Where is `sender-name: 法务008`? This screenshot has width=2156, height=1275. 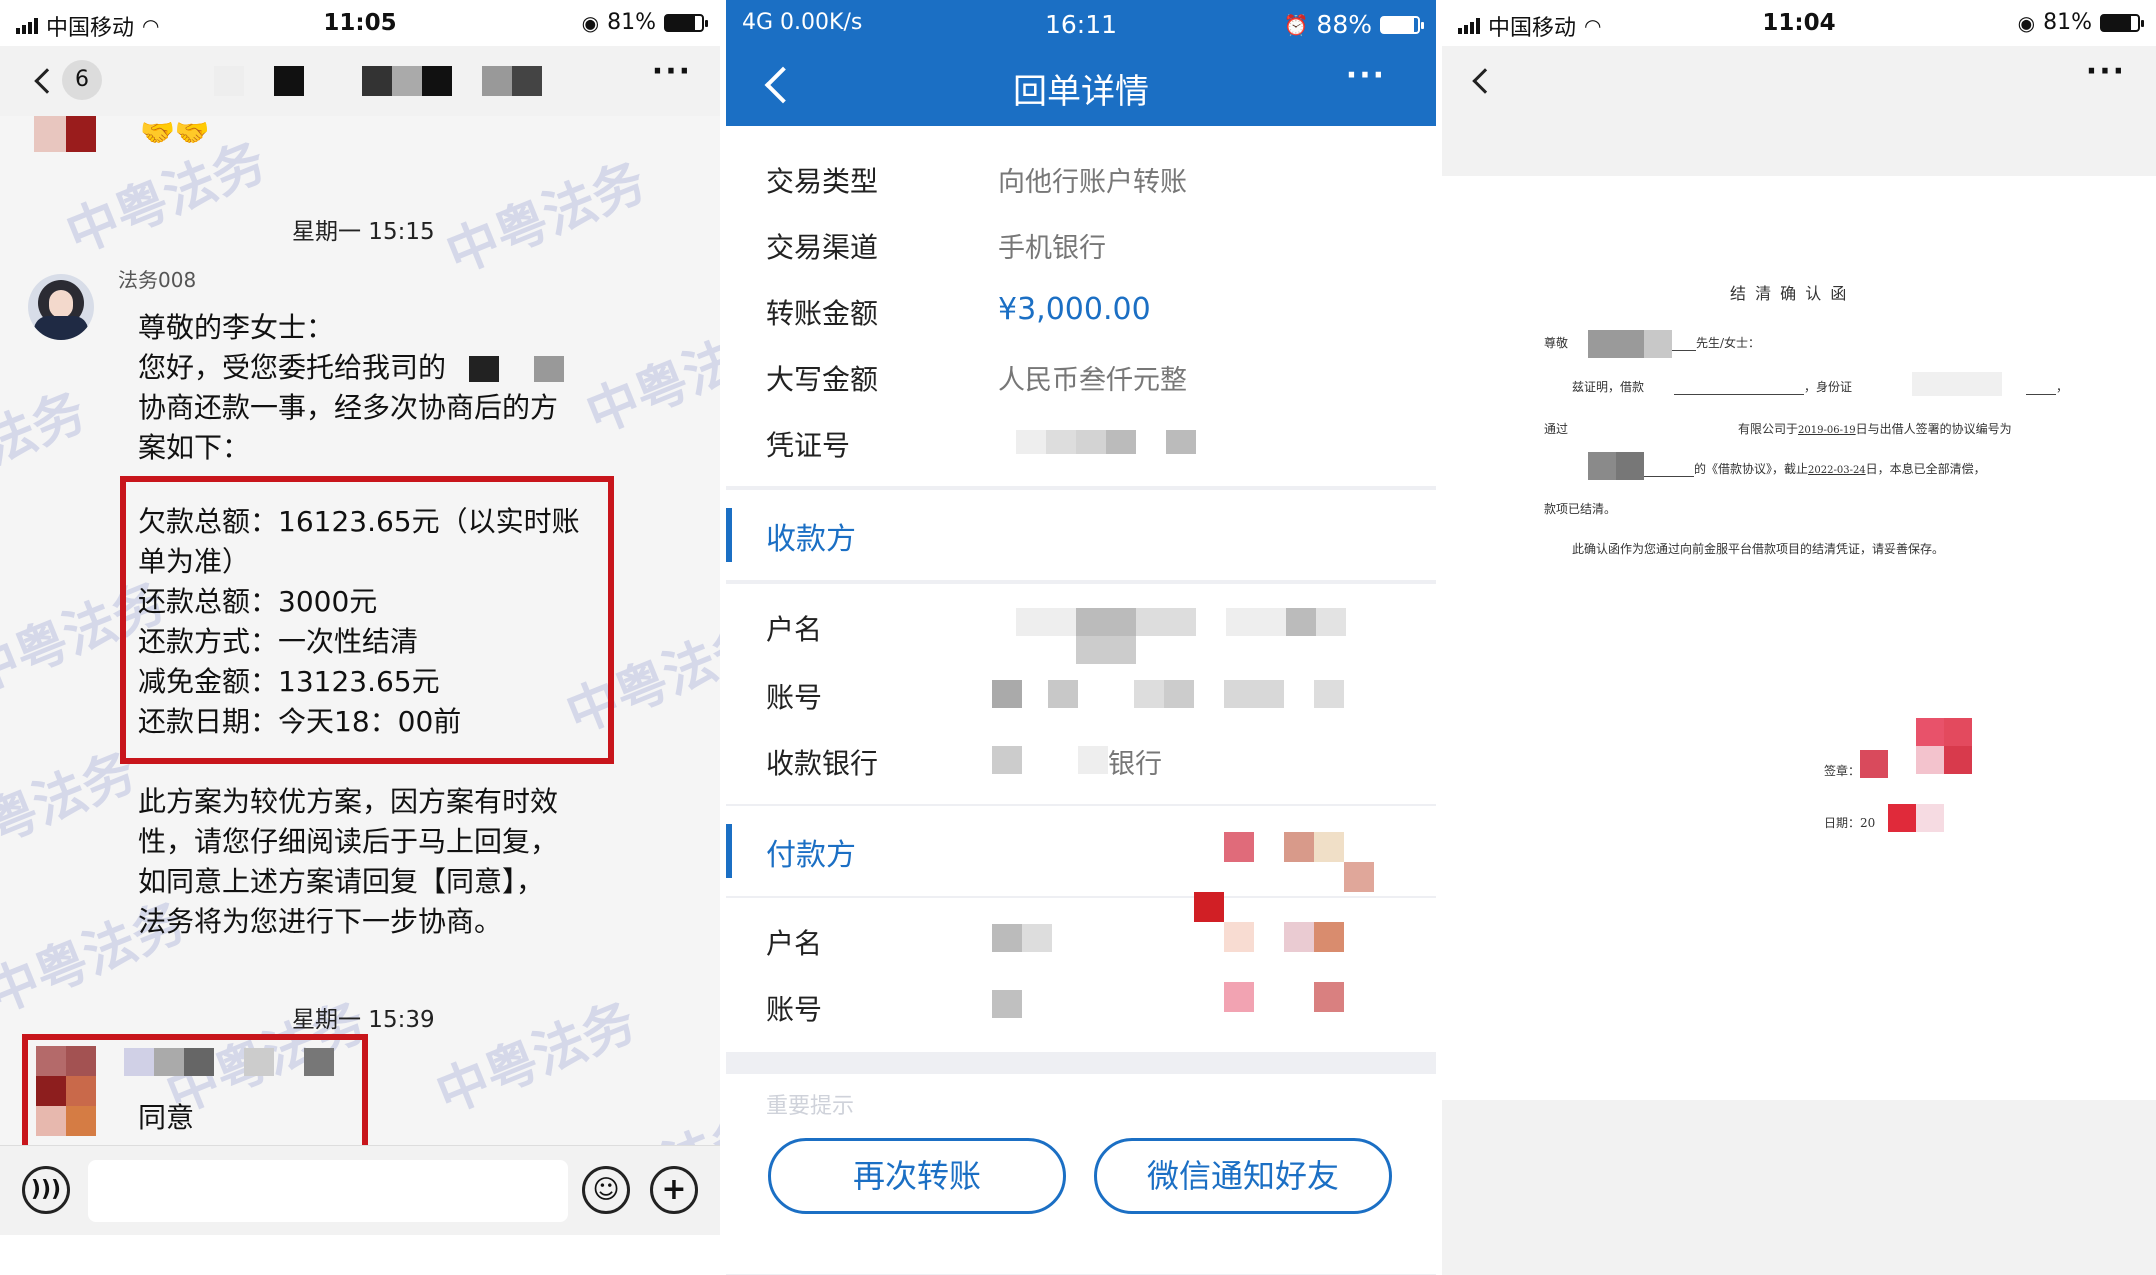
sender-name: 法务008 is located at coordinates (157, 280).